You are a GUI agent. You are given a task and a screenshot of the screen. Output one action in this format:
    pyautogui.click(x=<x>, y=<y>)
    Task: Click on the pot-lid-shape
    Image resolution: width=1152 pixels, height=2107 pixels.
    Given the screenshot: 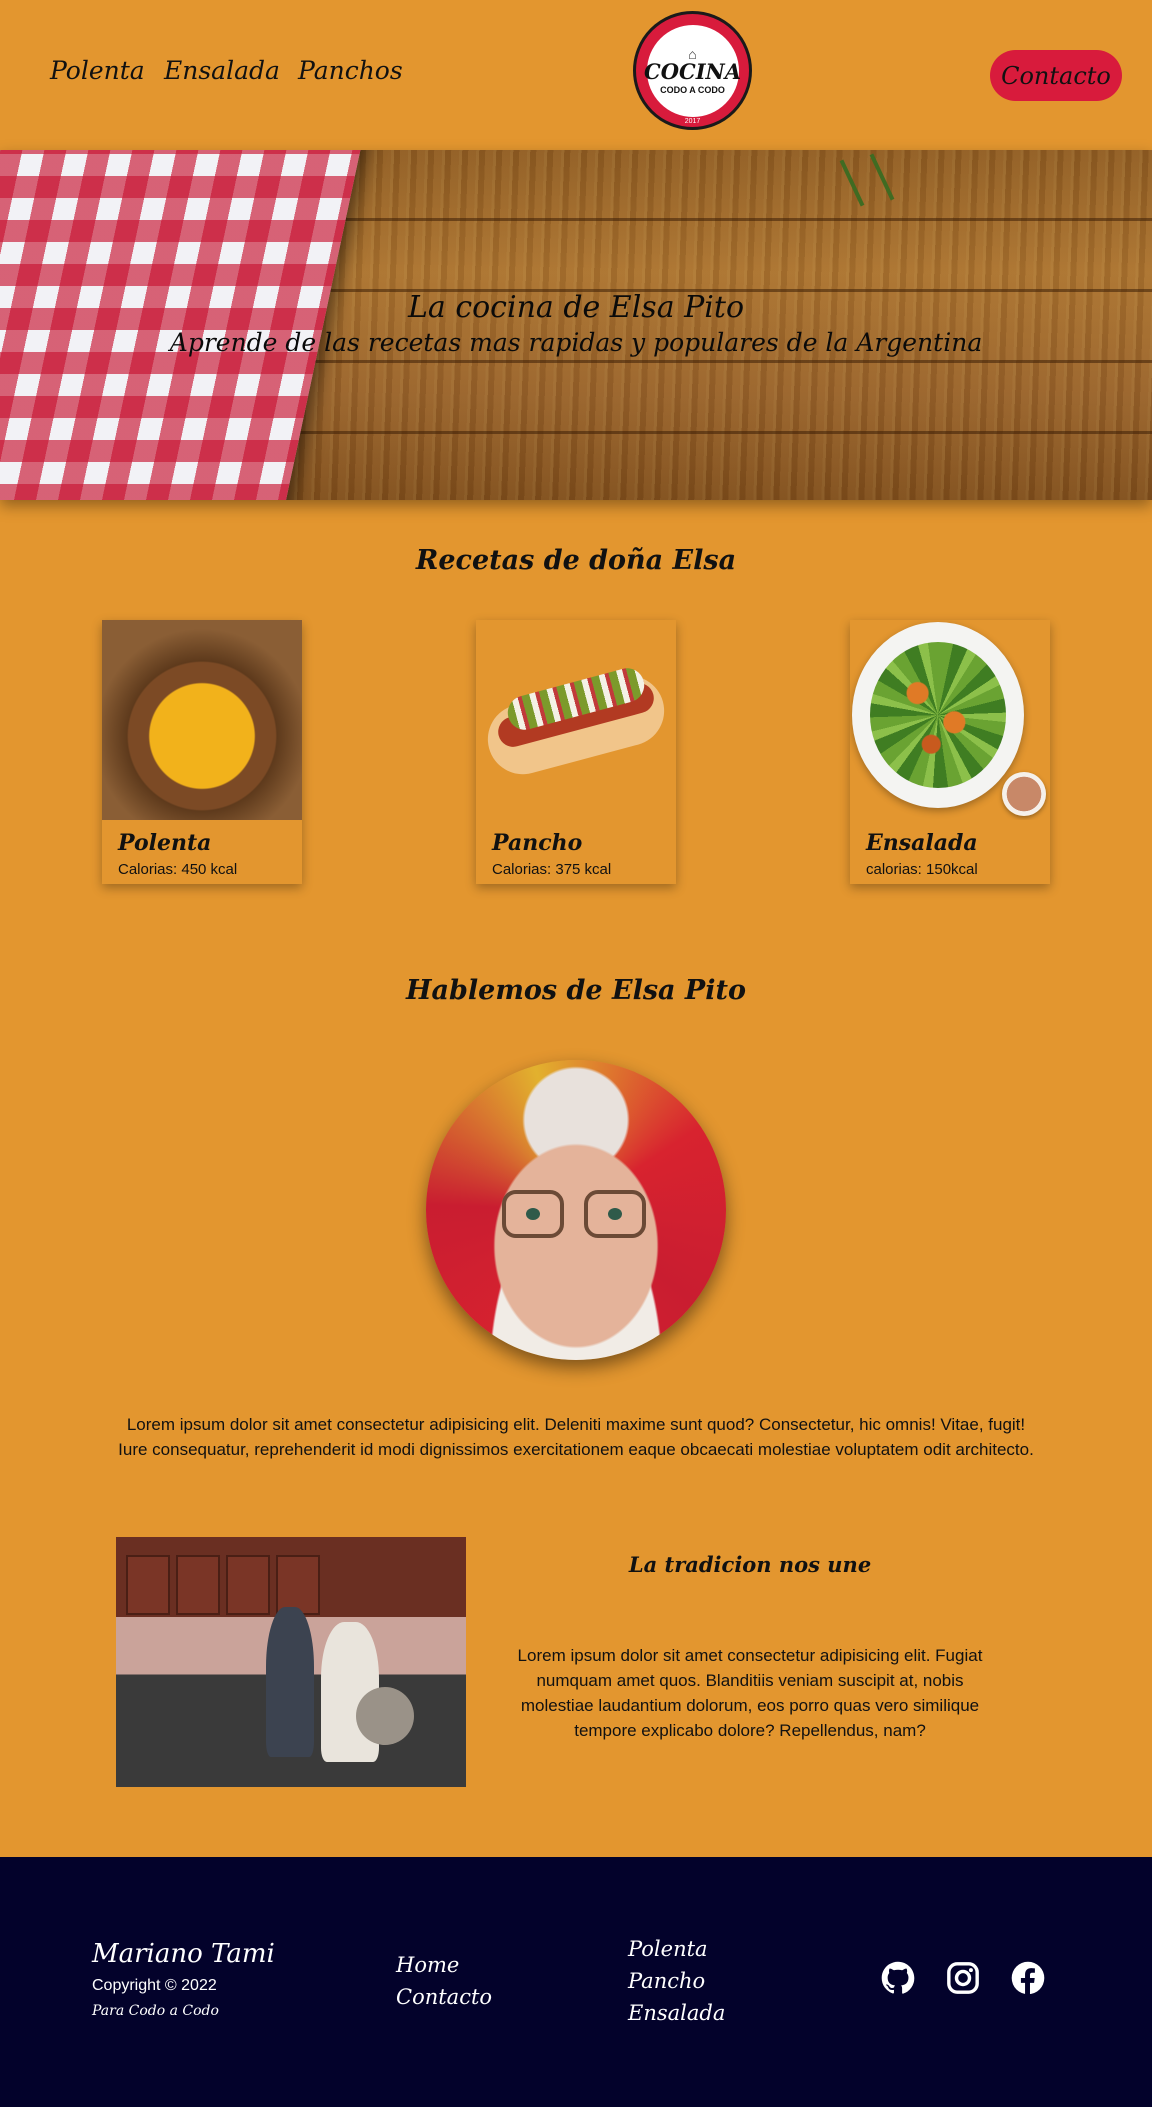 What is the action you would take?
    pyautogui.click(x=385, y=1716)
    